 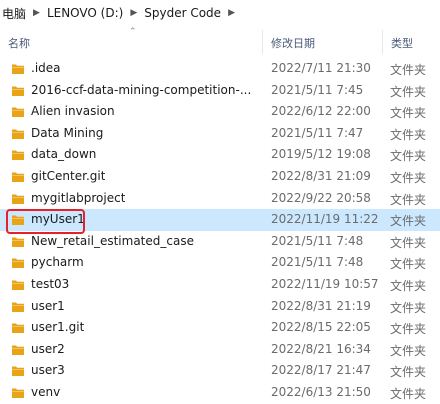 What do you see at coordinates (78, 197) in the screenshot?
I see `file-name: mygitlabproject` at bounding box center [78, 197].